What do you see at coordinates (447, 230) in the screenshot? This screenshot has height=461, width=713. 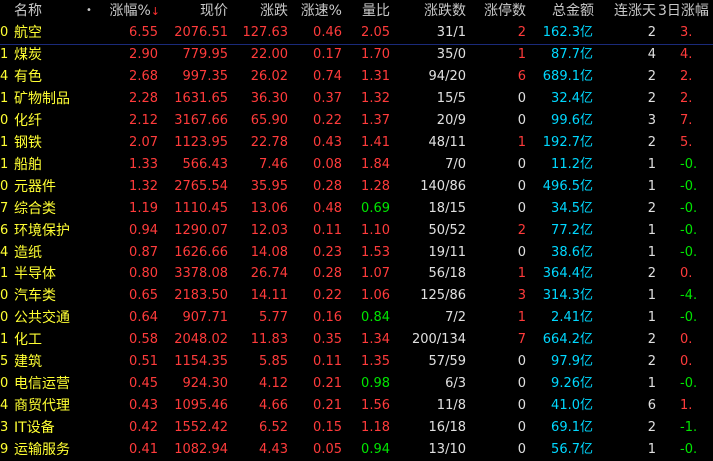 I see `cell-updown: 50/52` at bounding box center [447, 230].